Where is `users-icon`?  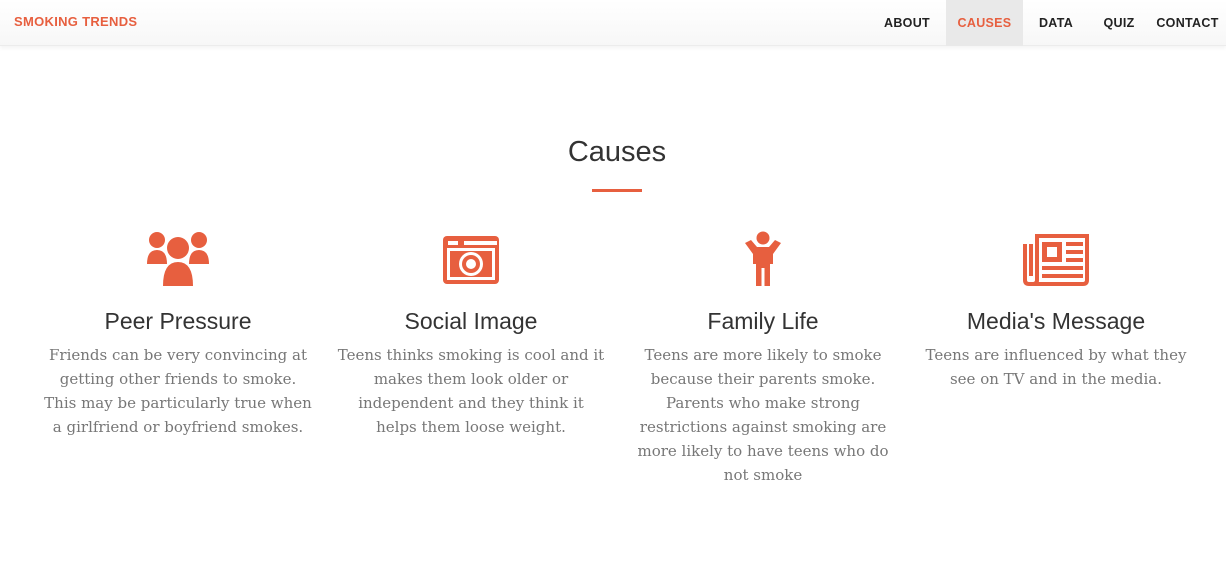
users-icon is located at coordinates (178, 259).